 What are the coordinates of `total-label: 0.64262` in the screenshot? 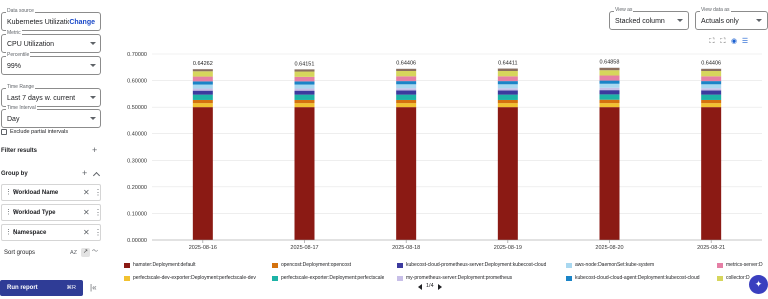 It's located at (203, 64).